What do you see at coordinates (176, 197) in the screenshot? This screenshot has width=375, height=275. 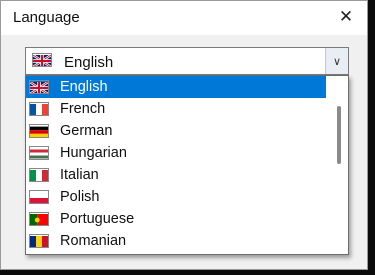 I see `list-item-polish: Polish` at bounding box center [176, 197].